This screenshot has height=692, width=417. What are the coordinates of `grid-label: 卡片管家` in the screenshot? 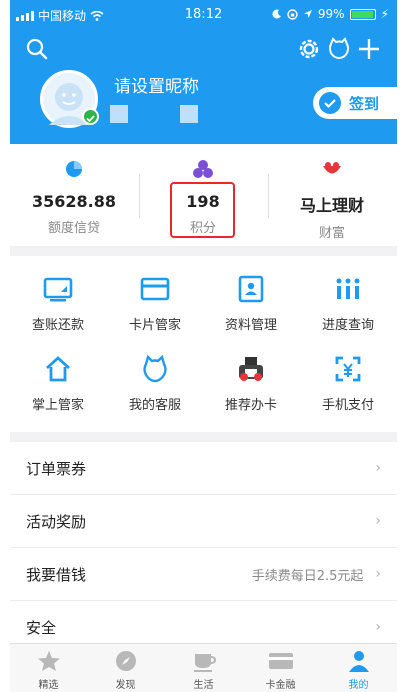 It's located at (154, 325).